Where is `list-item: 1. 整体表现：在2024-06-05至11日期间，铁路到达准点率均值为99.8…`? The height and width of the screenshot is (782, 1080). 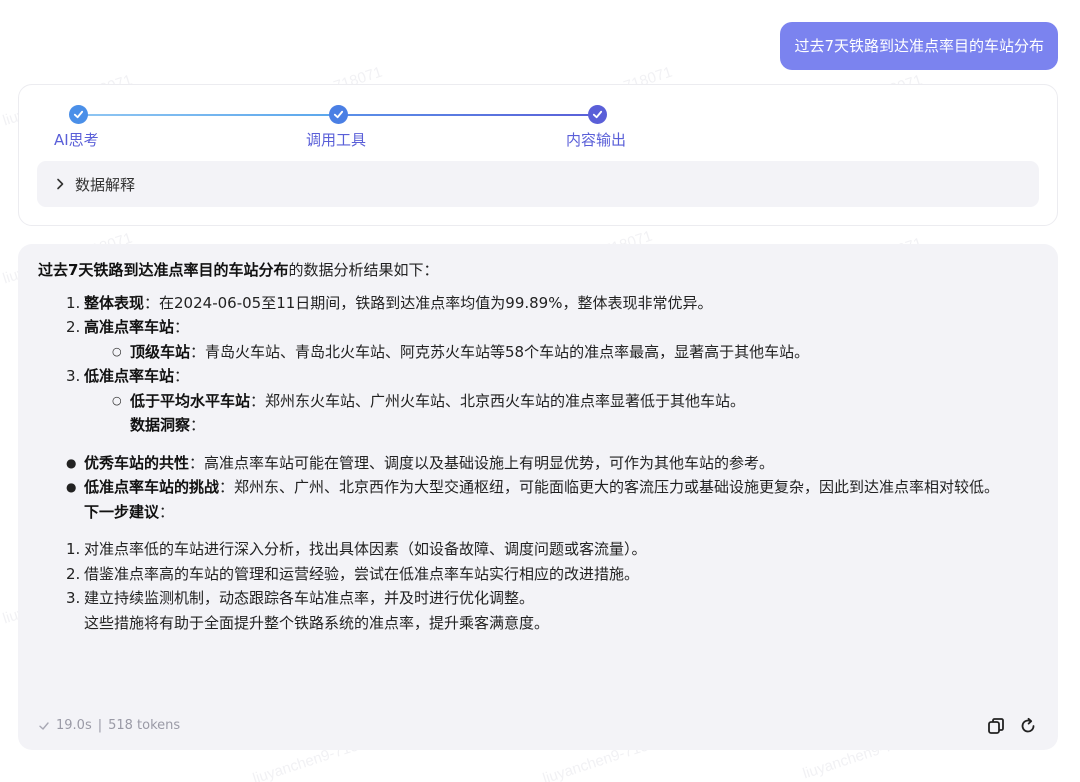
list-item: 1. 整体表现：在2024-06-05至11日期间，铁路到达准点率均值为99.8… is located at coordinates (538, 303).